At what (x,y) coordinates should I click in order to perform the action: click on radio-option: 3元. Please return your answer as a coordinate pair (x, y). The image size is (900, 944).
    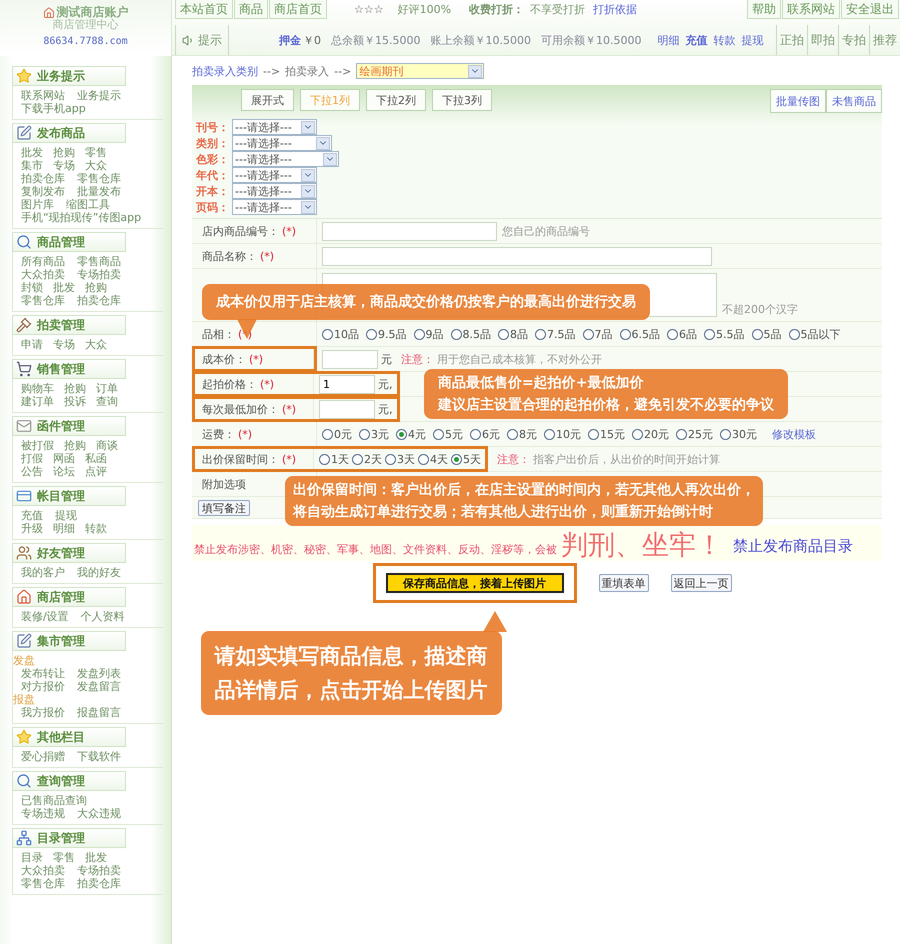
    Looking at the image, I should click on (374, 434).